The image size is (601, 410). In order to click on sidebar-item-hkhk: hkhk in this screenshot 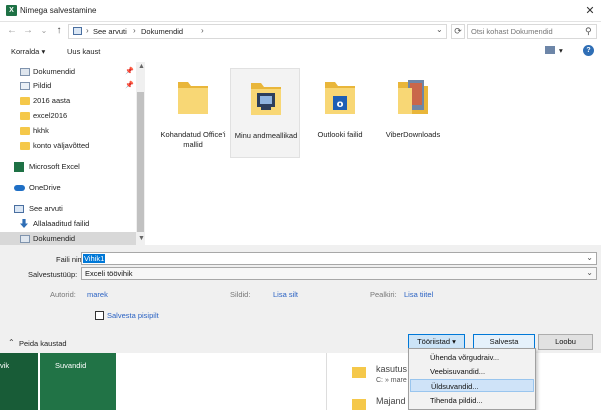, I will do `click(69, 131)`.